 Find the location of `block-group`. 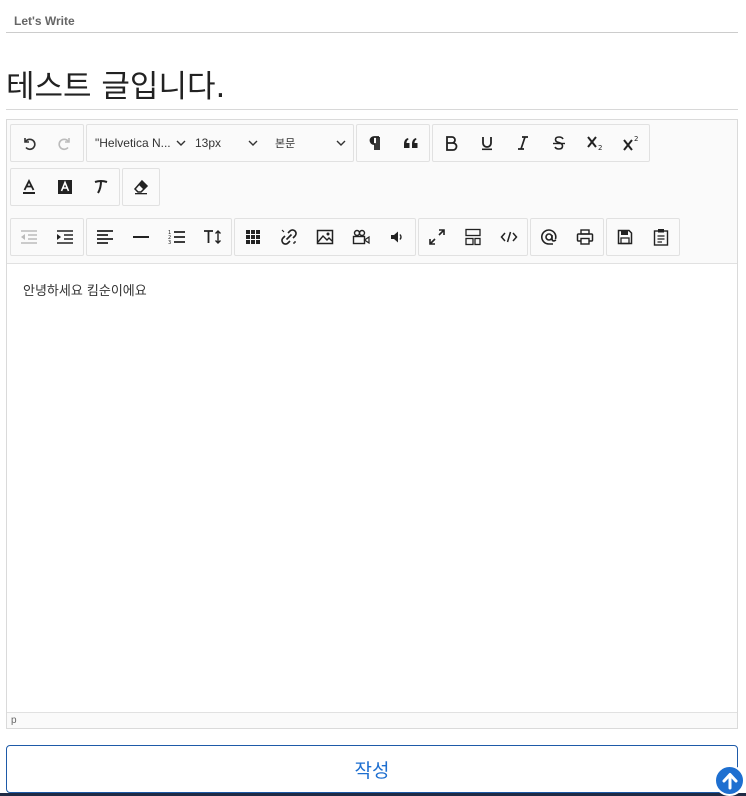

block-group is located at coordinates (393, 143).